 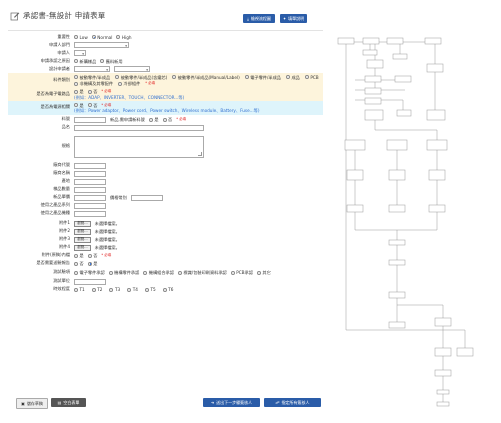 I want to click on origin-input, so click(x=90, y=181).